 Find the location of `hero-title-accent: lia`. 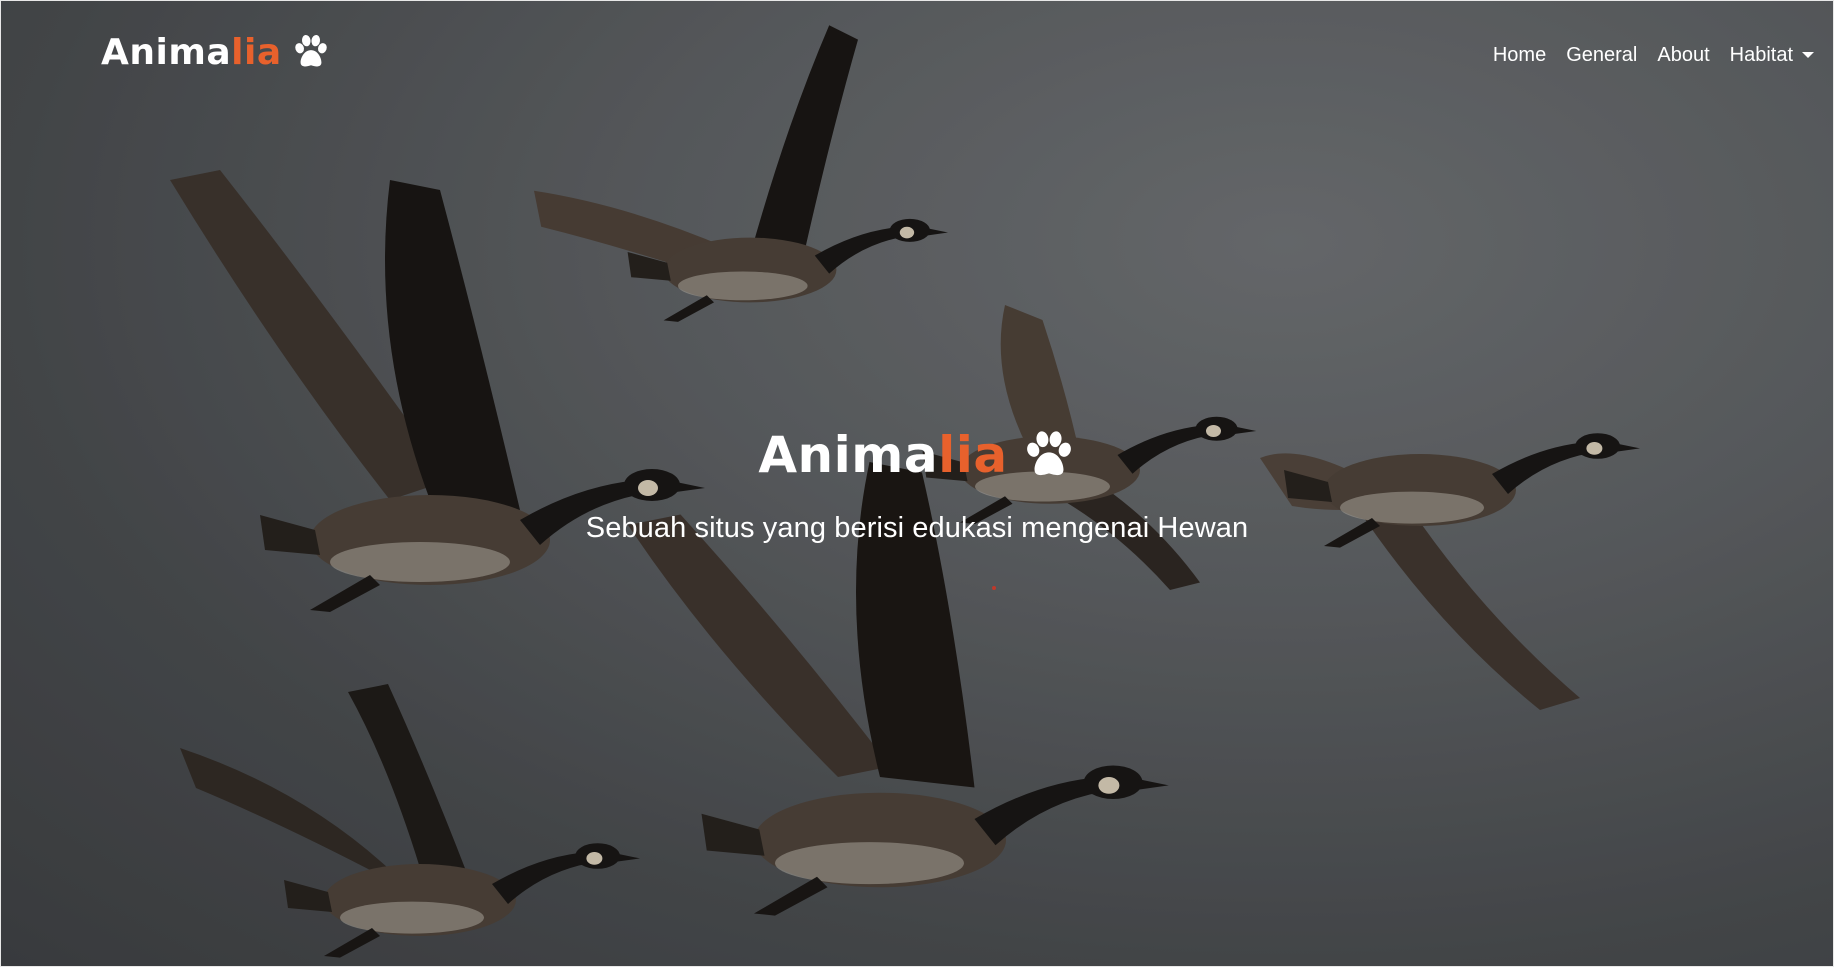

hero-title-accent: lia is located at coordinates (973, 455).